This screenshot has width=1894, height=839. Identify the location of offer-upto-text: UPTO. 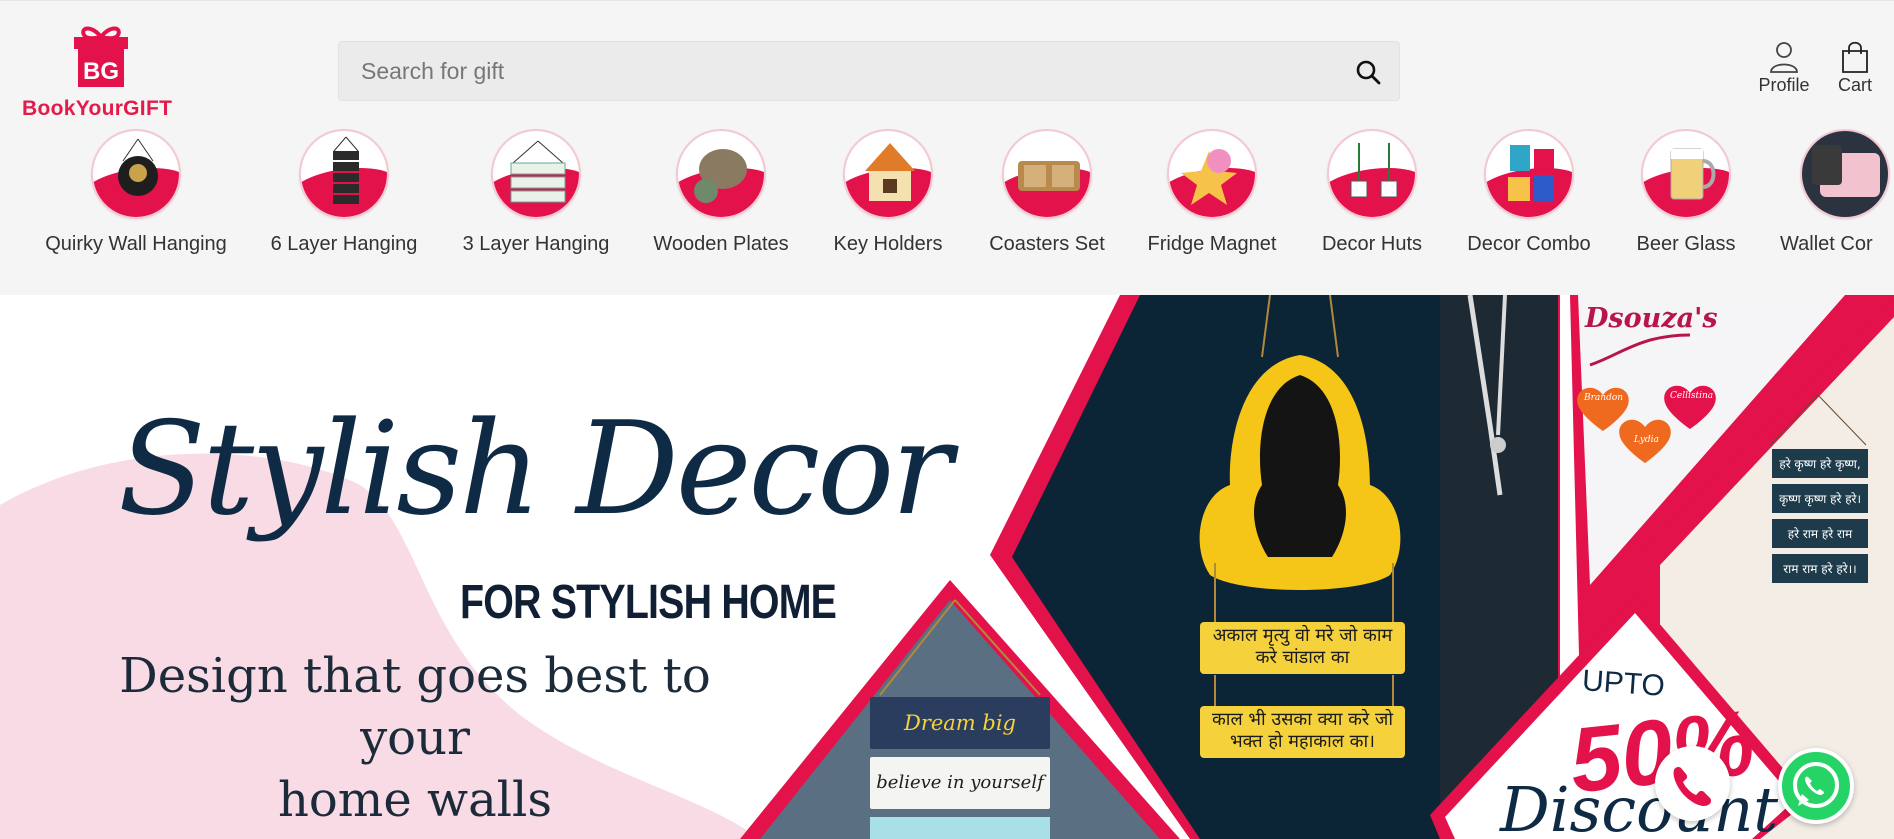
(1623, 683).